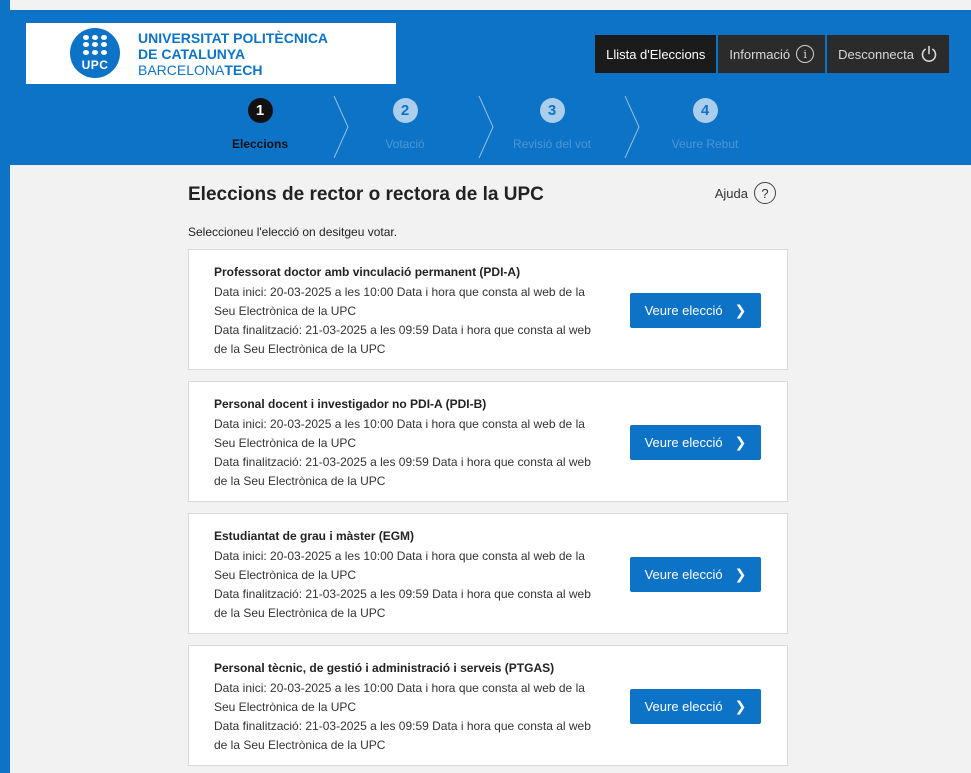 The image size is (971, 773). Describe the element at coordinates (552, 110) in the screenshot. I see `step-number: 3` at that location.